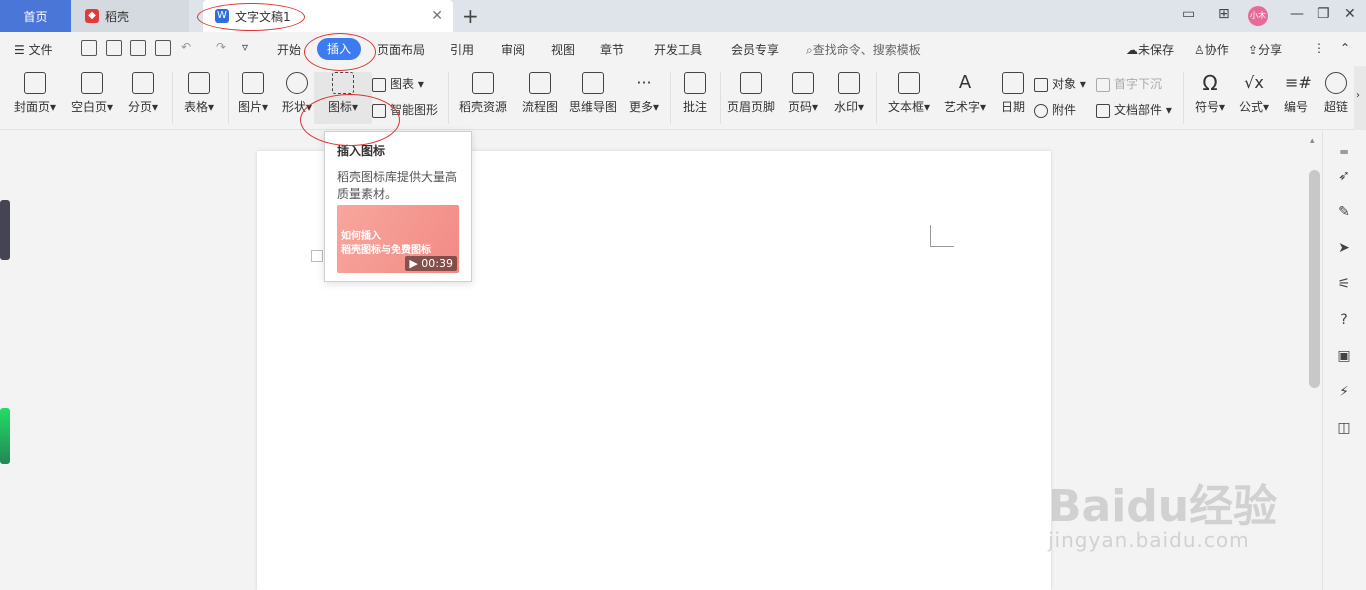 This screenshot has height=590, width=1366. I want to click on dropcap-button: 首字下沉, so click(1129, 83).